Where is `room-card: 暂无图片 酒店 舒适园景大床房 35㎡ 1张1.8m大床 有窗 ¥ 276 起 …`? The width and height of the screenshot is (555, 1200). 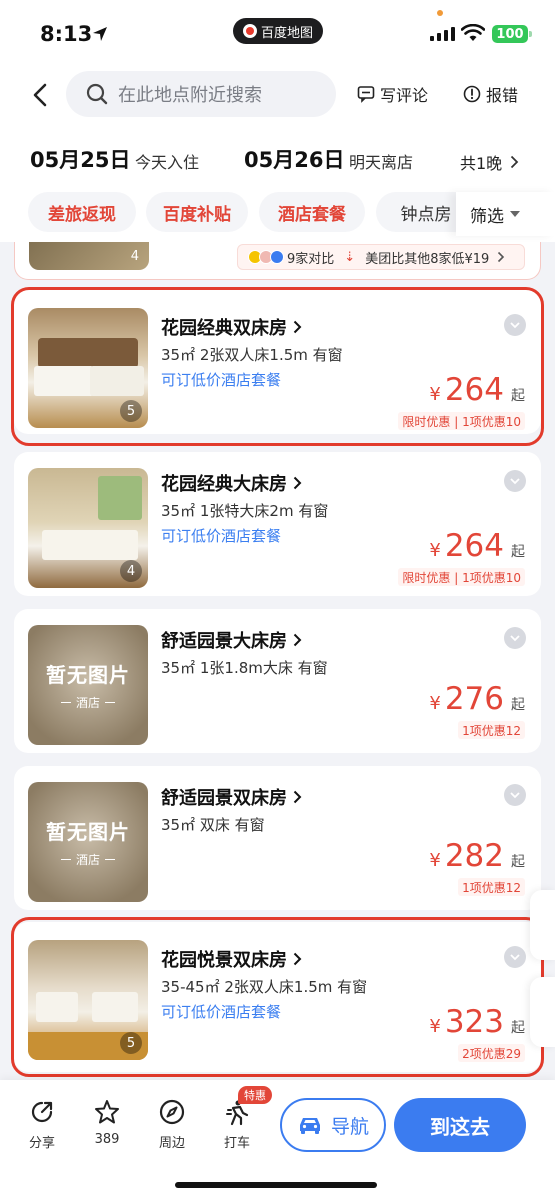 room-card: 暂无图片 酒店 舒适园景大床房 35㎡ 1张1.8m大床 有窗 ¥ 276 起 … is located at coordinates (277, 681).